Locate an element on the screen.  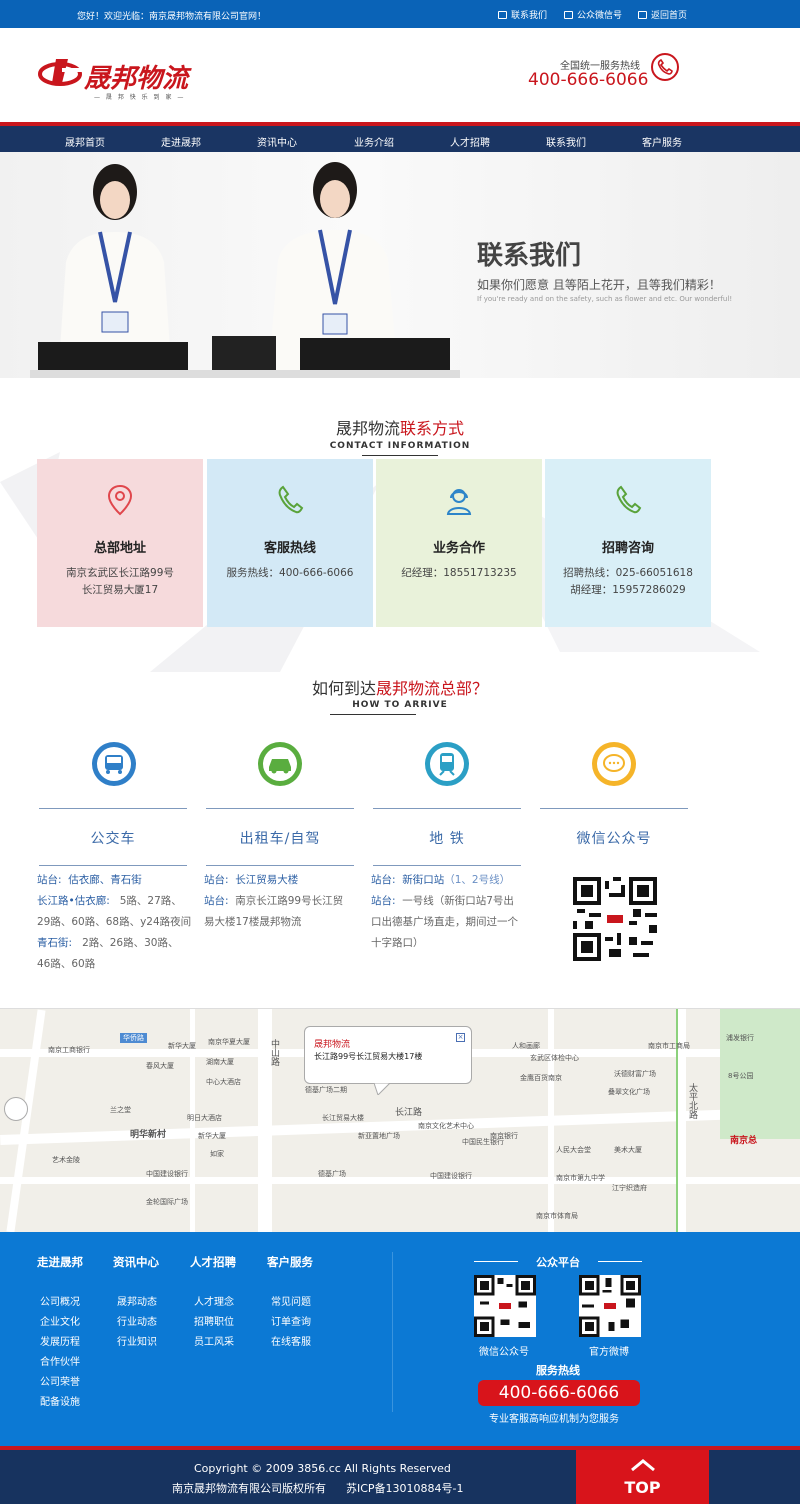
footer-link: 行业动态 is located at coordinates (137, 1320).